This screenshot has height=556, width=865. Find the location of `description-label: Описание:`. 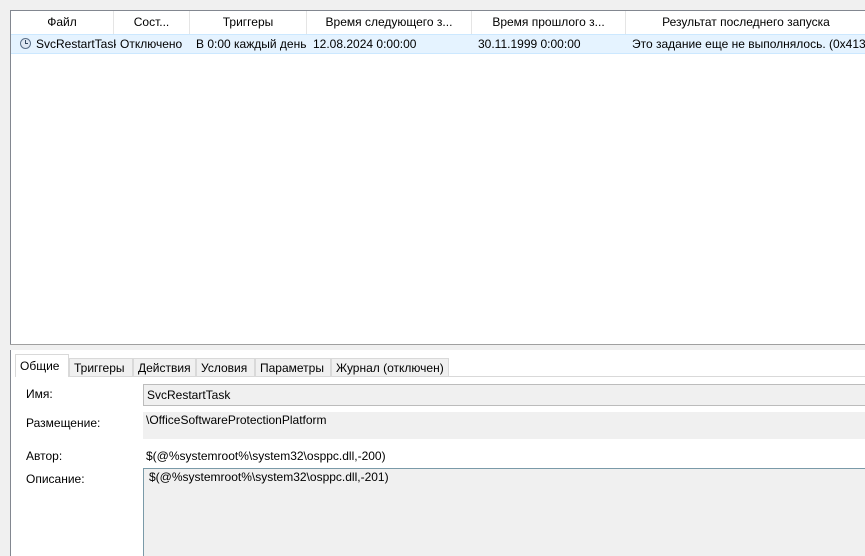

description-label: Описание: is located at coordinates (55, 479).